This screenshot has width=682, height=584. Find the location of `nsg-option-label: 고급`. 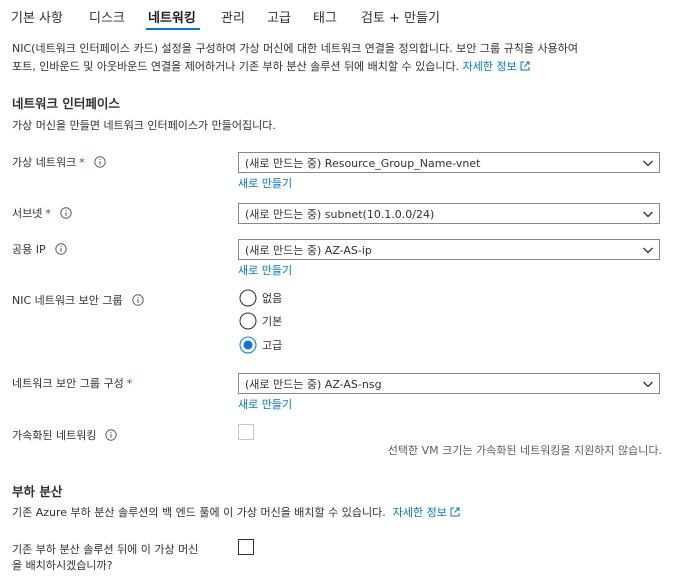

nsg-option-label: 고급 is located at coordinates (272, 345).